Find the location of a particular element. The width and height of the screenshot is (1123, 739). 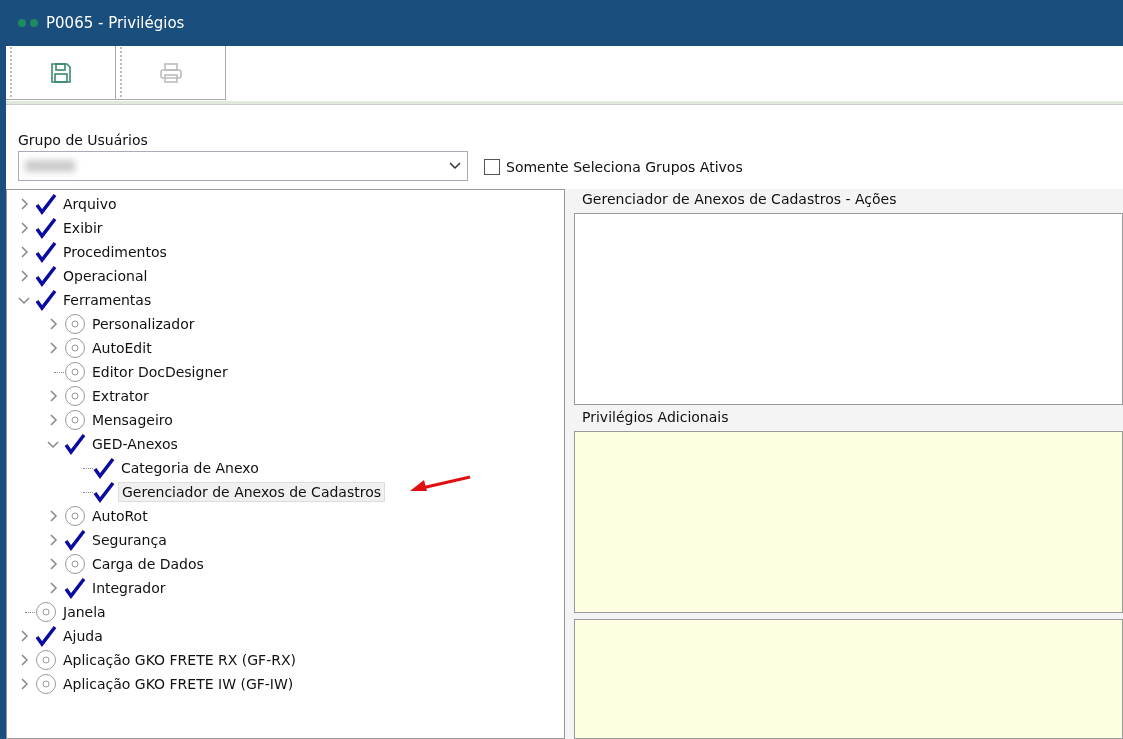

printer-icon is located at coordinates (170, 72).